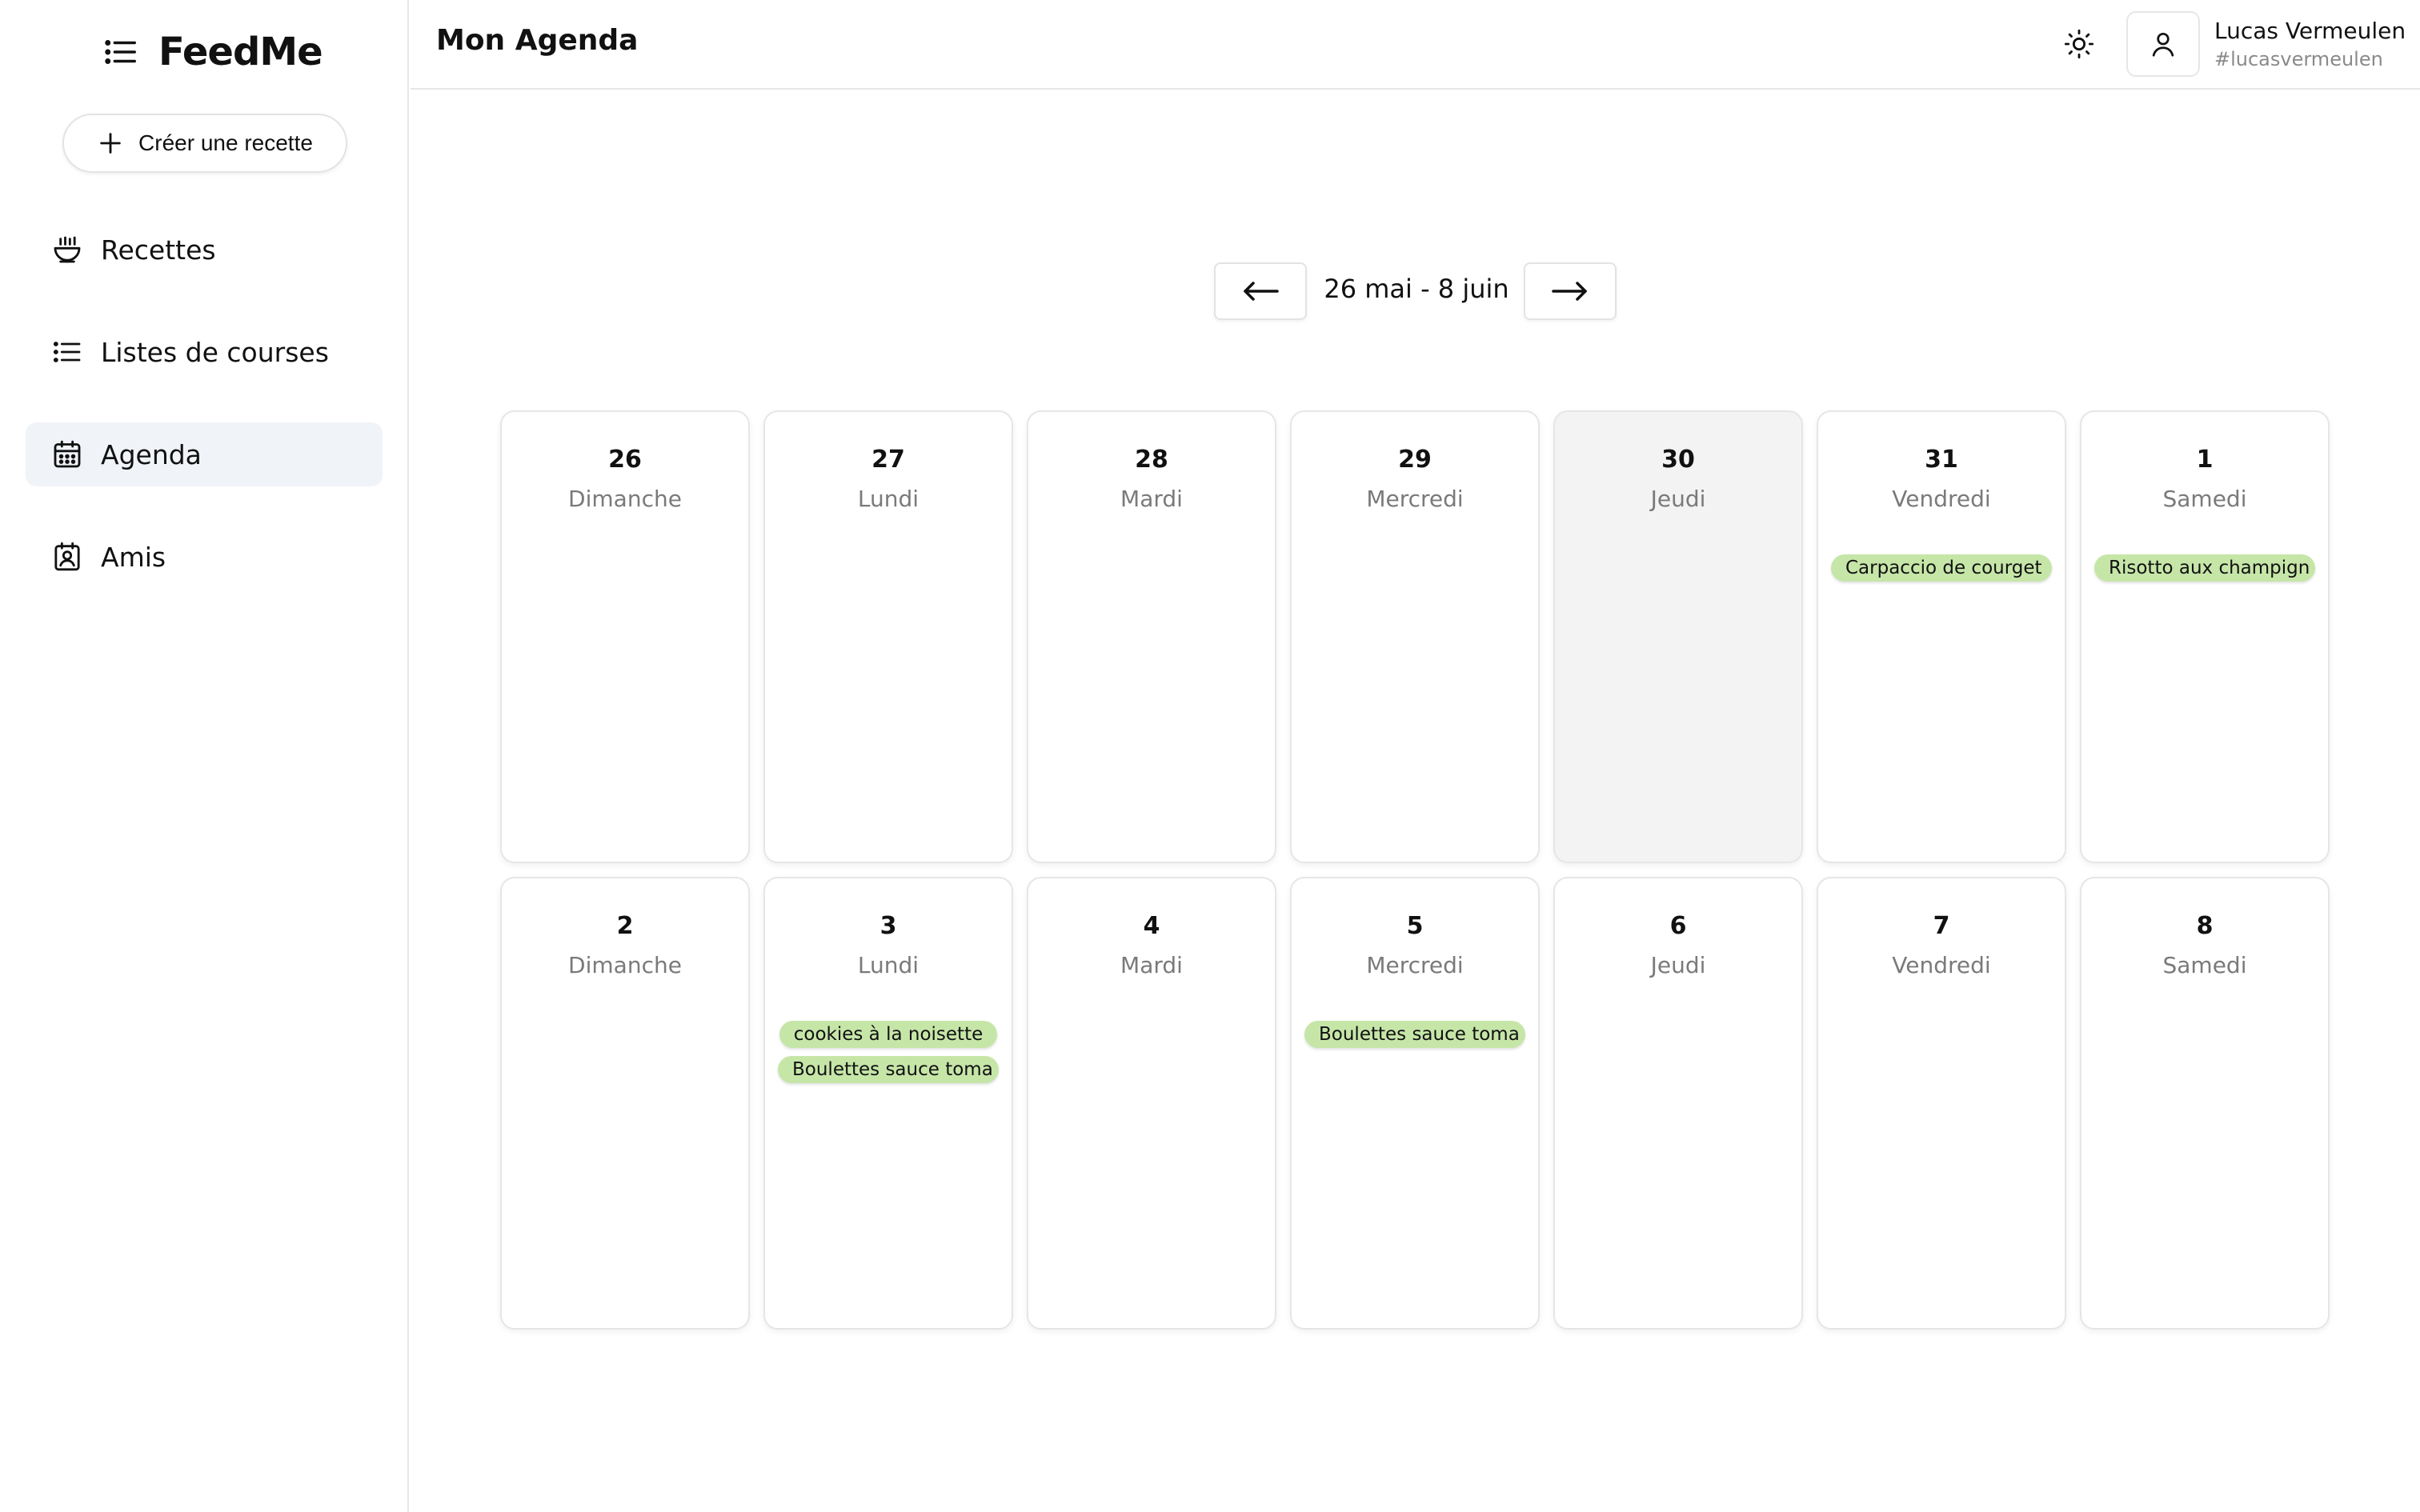 The width and height of the screenshot is (2420, 1512). I want to click on sidebar-item-agenda: Agenda, so click(204, 454).